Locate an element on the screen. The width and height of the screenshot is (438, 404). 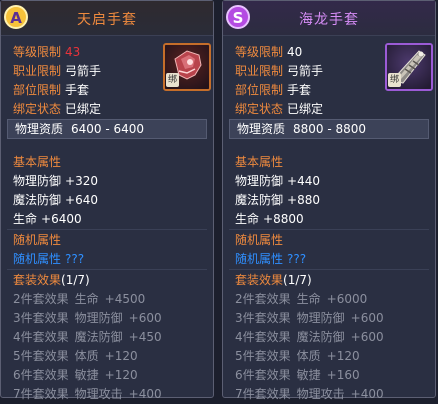
info-row-level: 等级限制 43 is located at coordinates (57, 52).